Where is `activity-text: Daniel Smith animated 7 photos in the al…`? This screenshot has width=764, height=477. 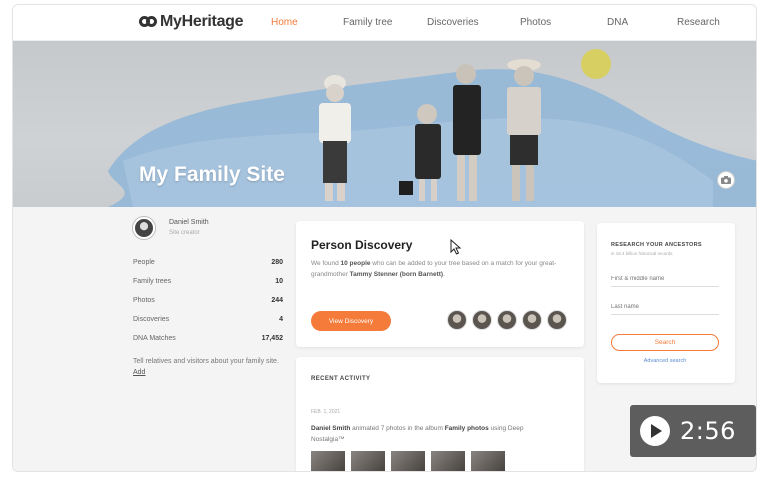 activity-text: Daniel Smith animated 7 photos in the al… is located at coordinates (417, 434).